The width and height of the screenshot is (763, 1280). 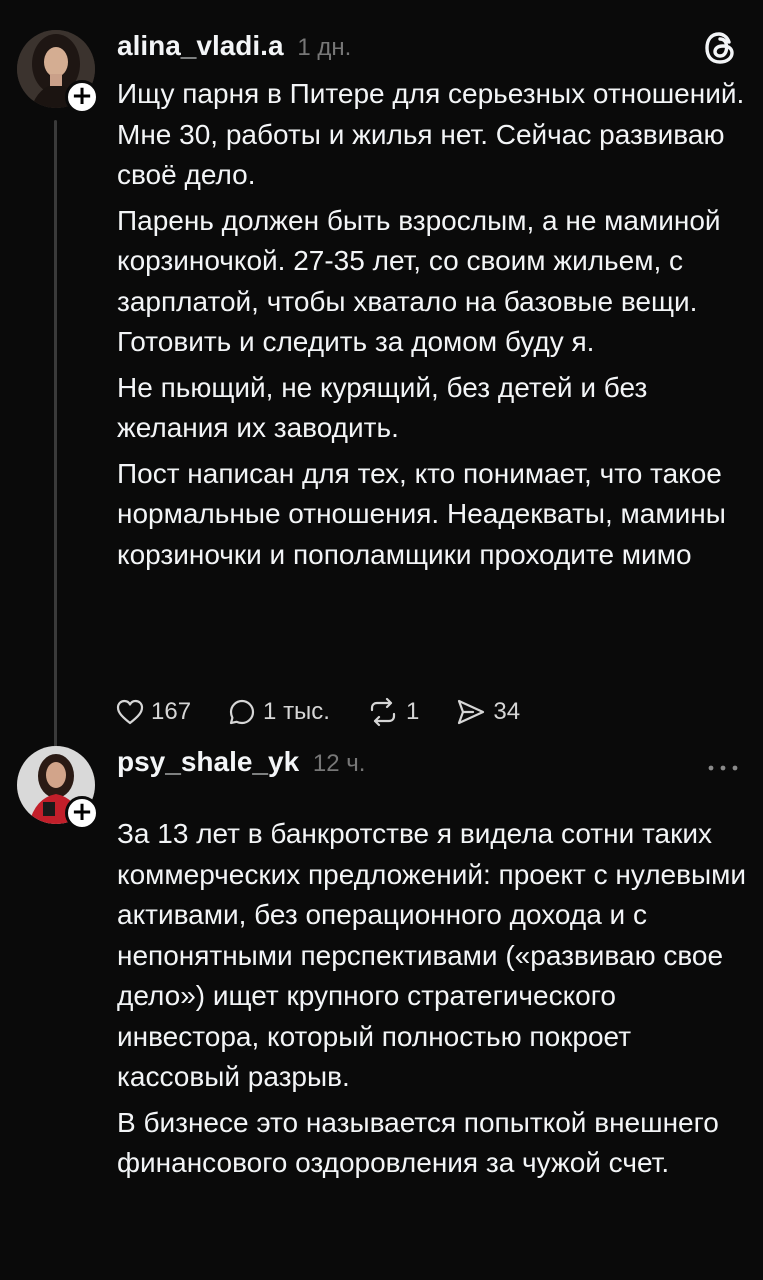 I want to click on reply-button: 1 тыс., so click(x=278, y=712).